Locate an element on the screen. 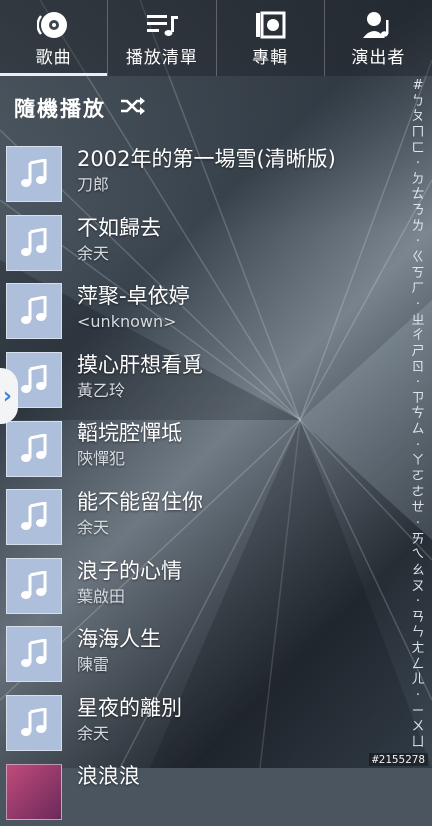 The width and height of the screenshot is (432, 826). index-letter: ㄢ is located at coordinates (417, 617).